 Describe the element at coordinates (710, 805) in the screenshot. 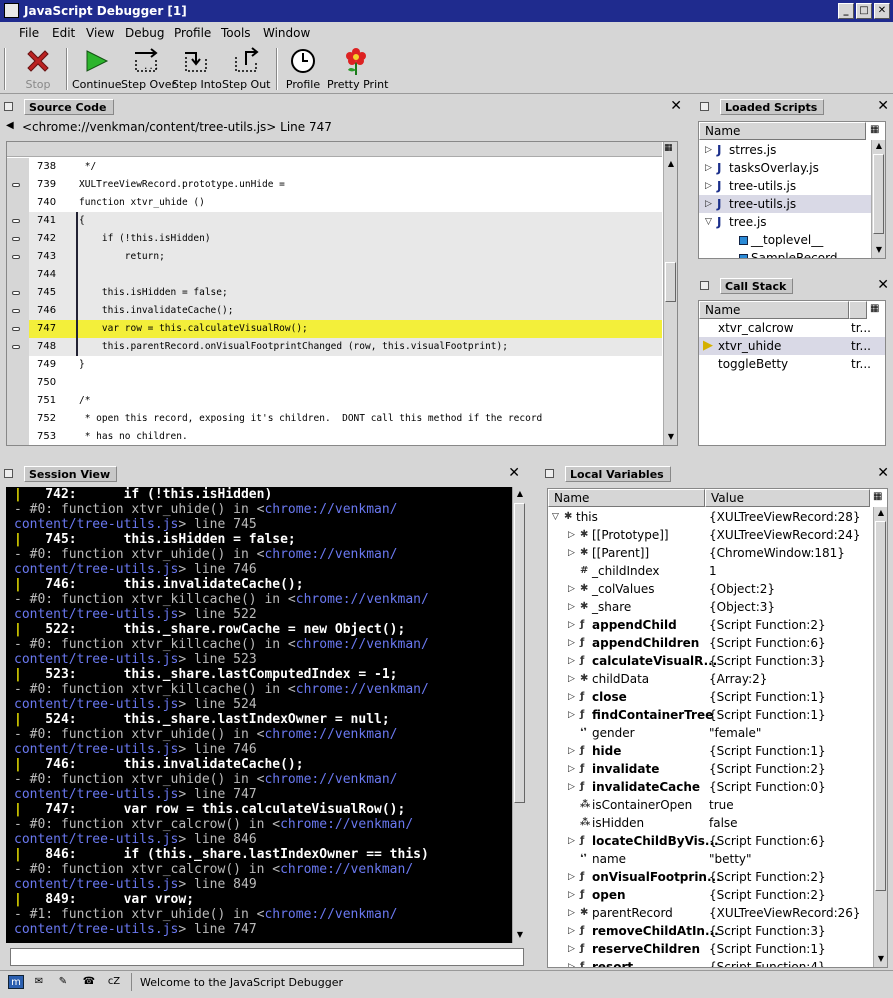

I see `variable-row: ⁂ isContainerOpen true` at that location.